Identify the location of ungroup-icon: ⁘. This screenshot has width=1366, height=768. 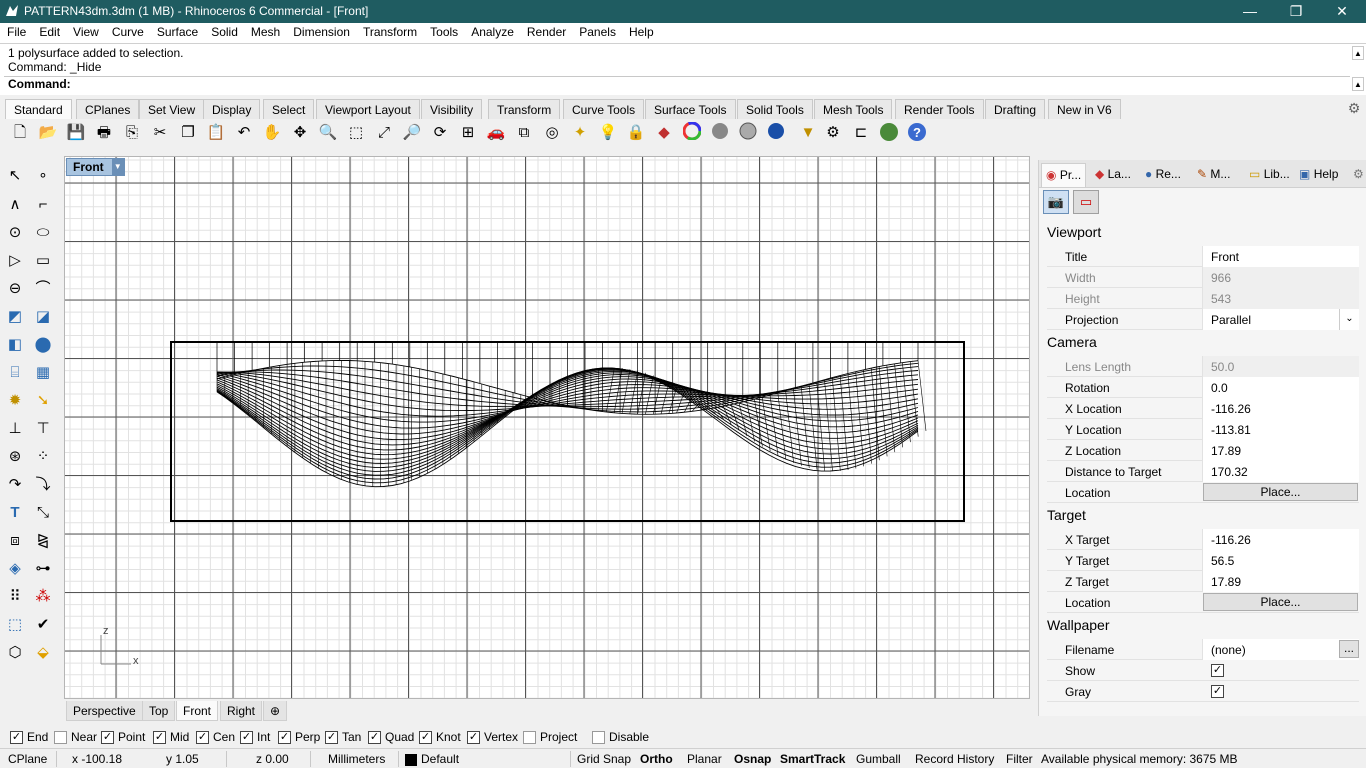
(43, 457).